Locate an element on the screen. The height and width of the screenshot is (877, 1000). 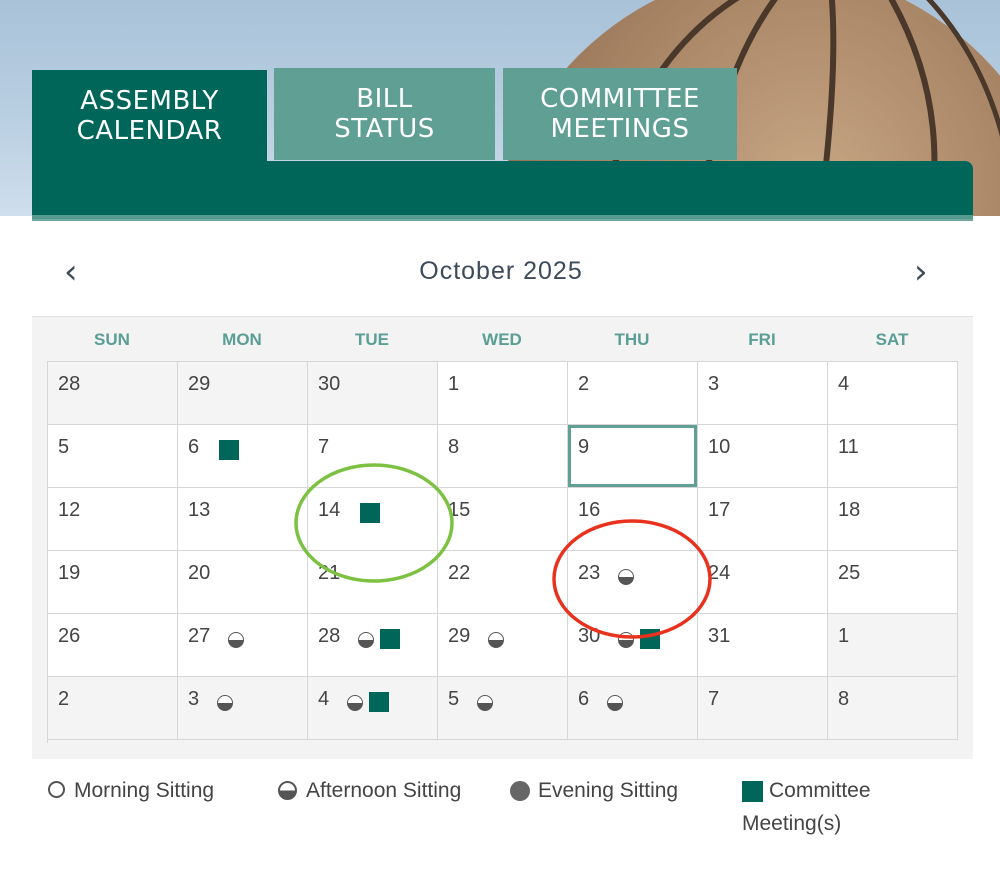
calendar-day: 17 is located at coordinates (763, 519).